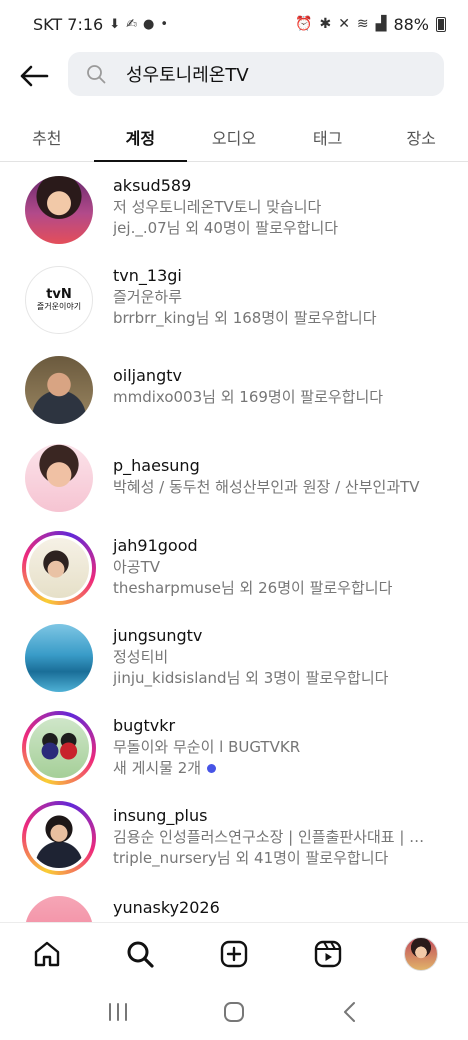 Image resolution: width=468 pixels, height=1040 pixels. What do you see at coordinates (140, 137) in the screenshot?
I see `tab-accounts: 계정` at bounding box center [140, 137].